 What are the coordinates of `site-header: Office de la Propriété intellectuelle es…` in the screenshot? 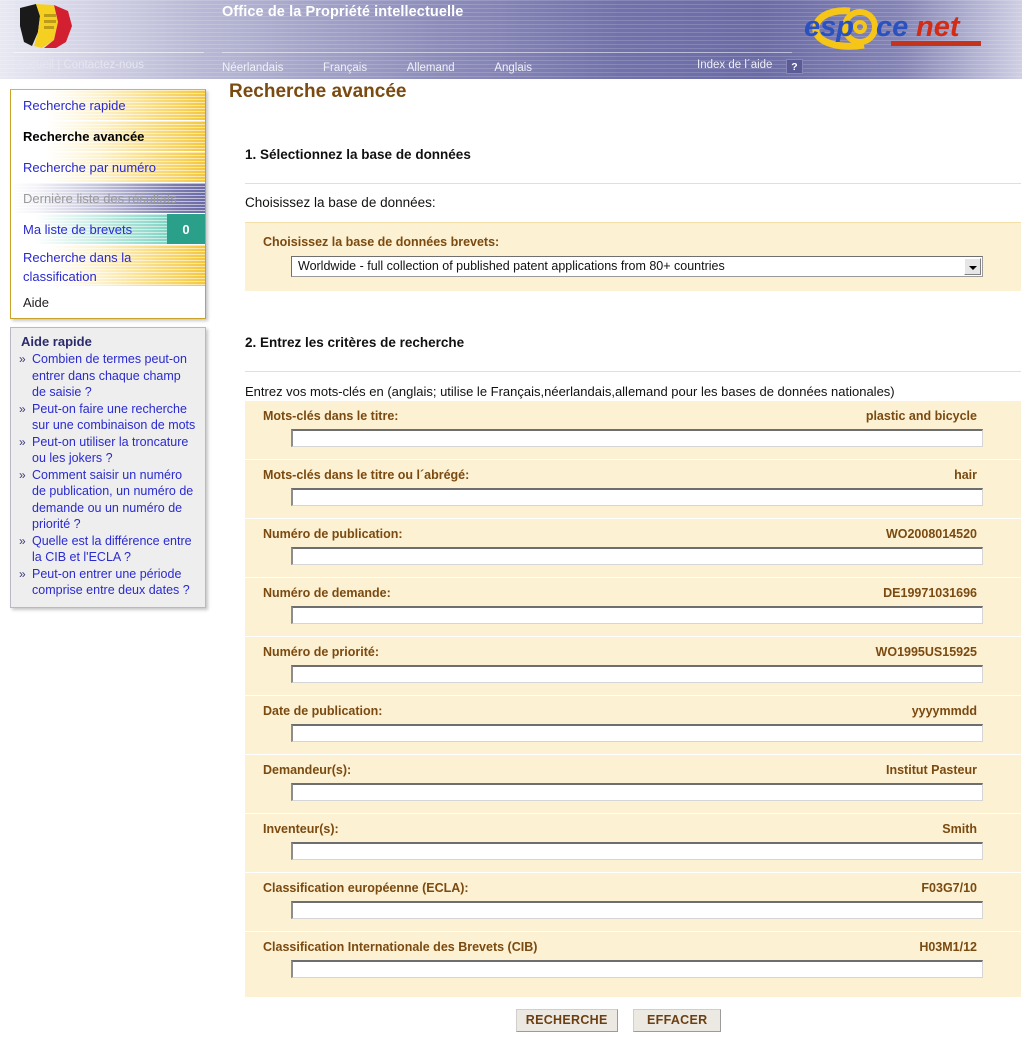 It's located at (511, 39).